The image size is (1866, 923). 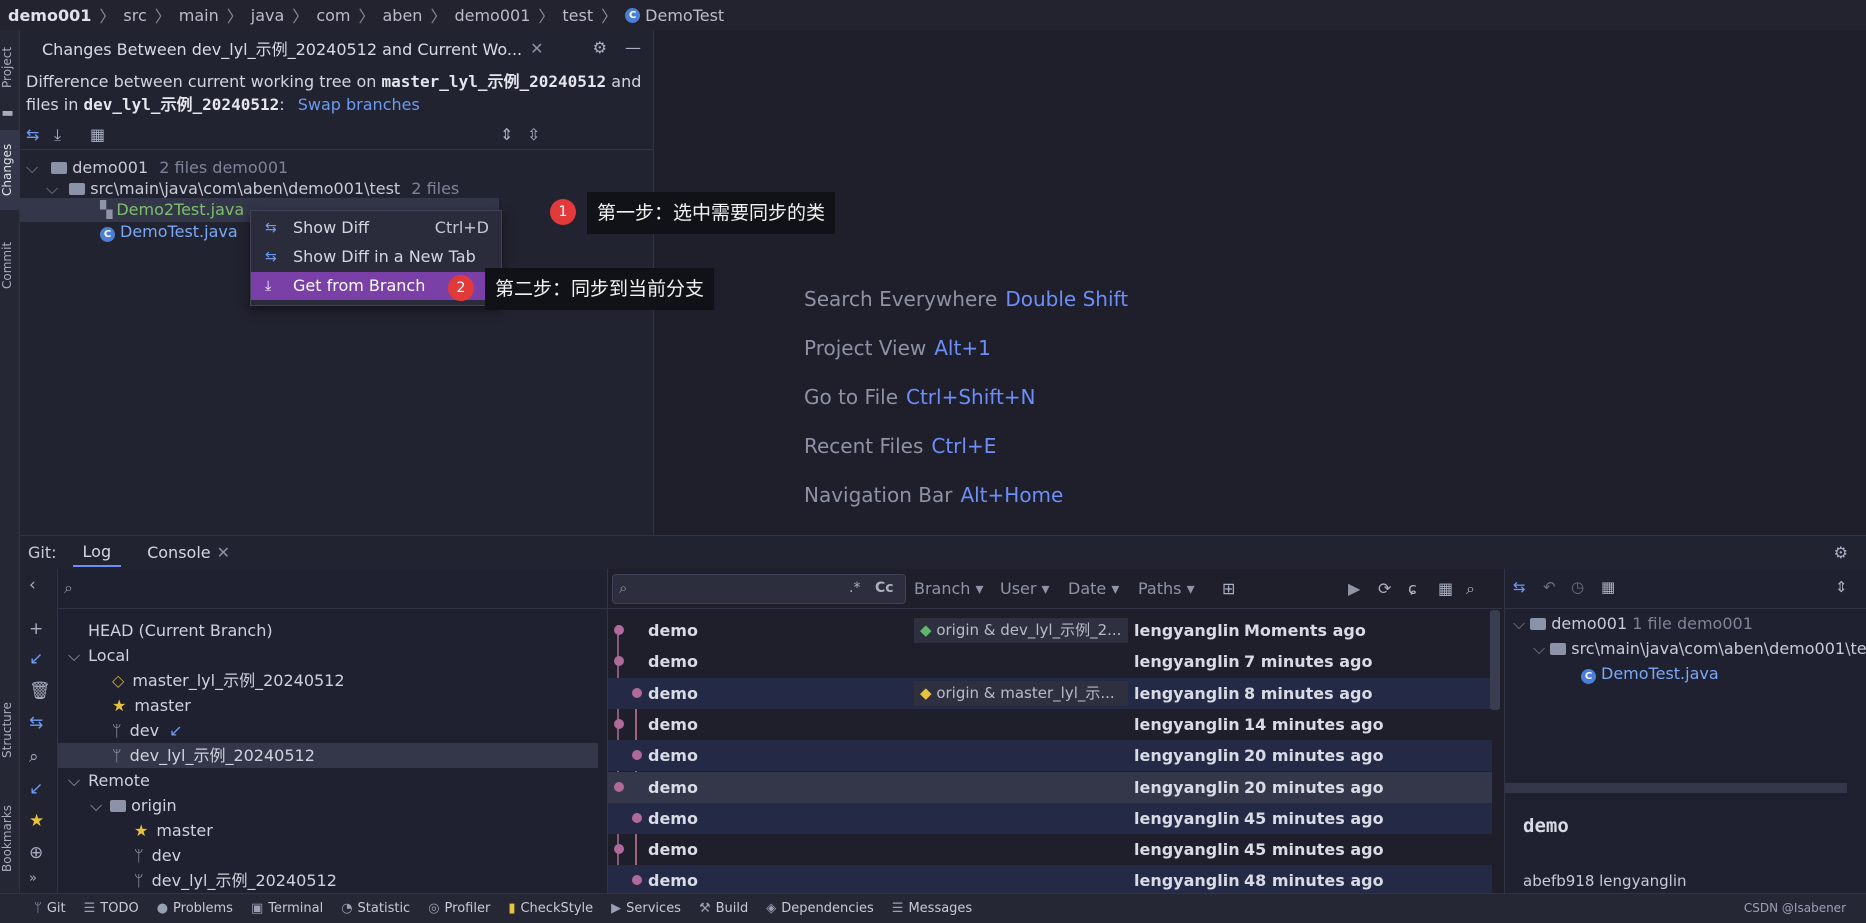 What do you see at coordinates (333, 15) in the screenshot?
I see `breadcrumb-com: com` at bounding box center [333, 15].